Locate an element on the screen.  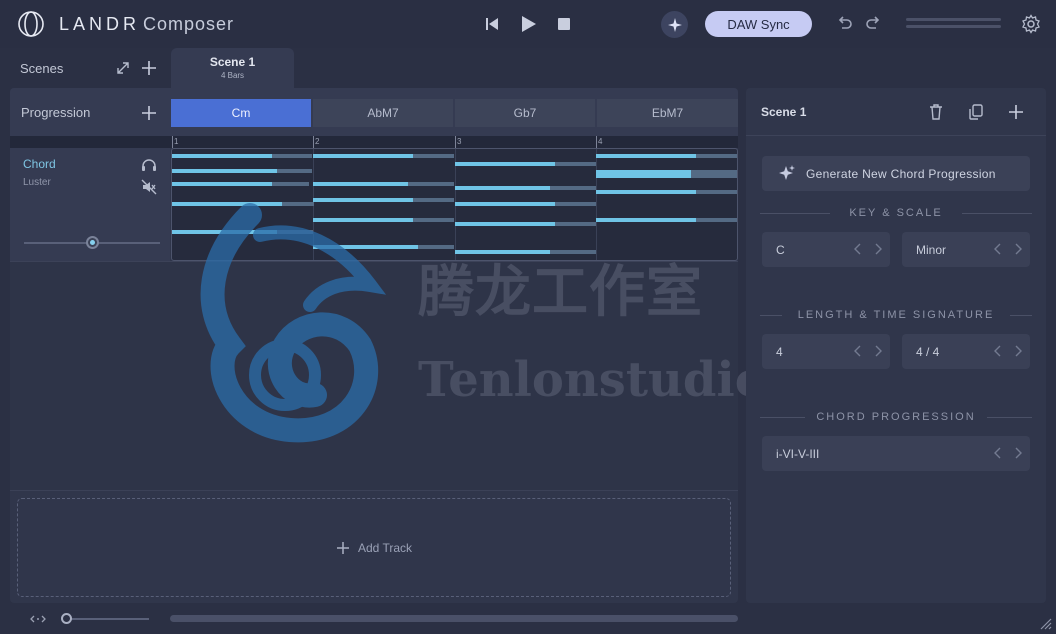
duplicate-icon is located at coordinates (976, 112).